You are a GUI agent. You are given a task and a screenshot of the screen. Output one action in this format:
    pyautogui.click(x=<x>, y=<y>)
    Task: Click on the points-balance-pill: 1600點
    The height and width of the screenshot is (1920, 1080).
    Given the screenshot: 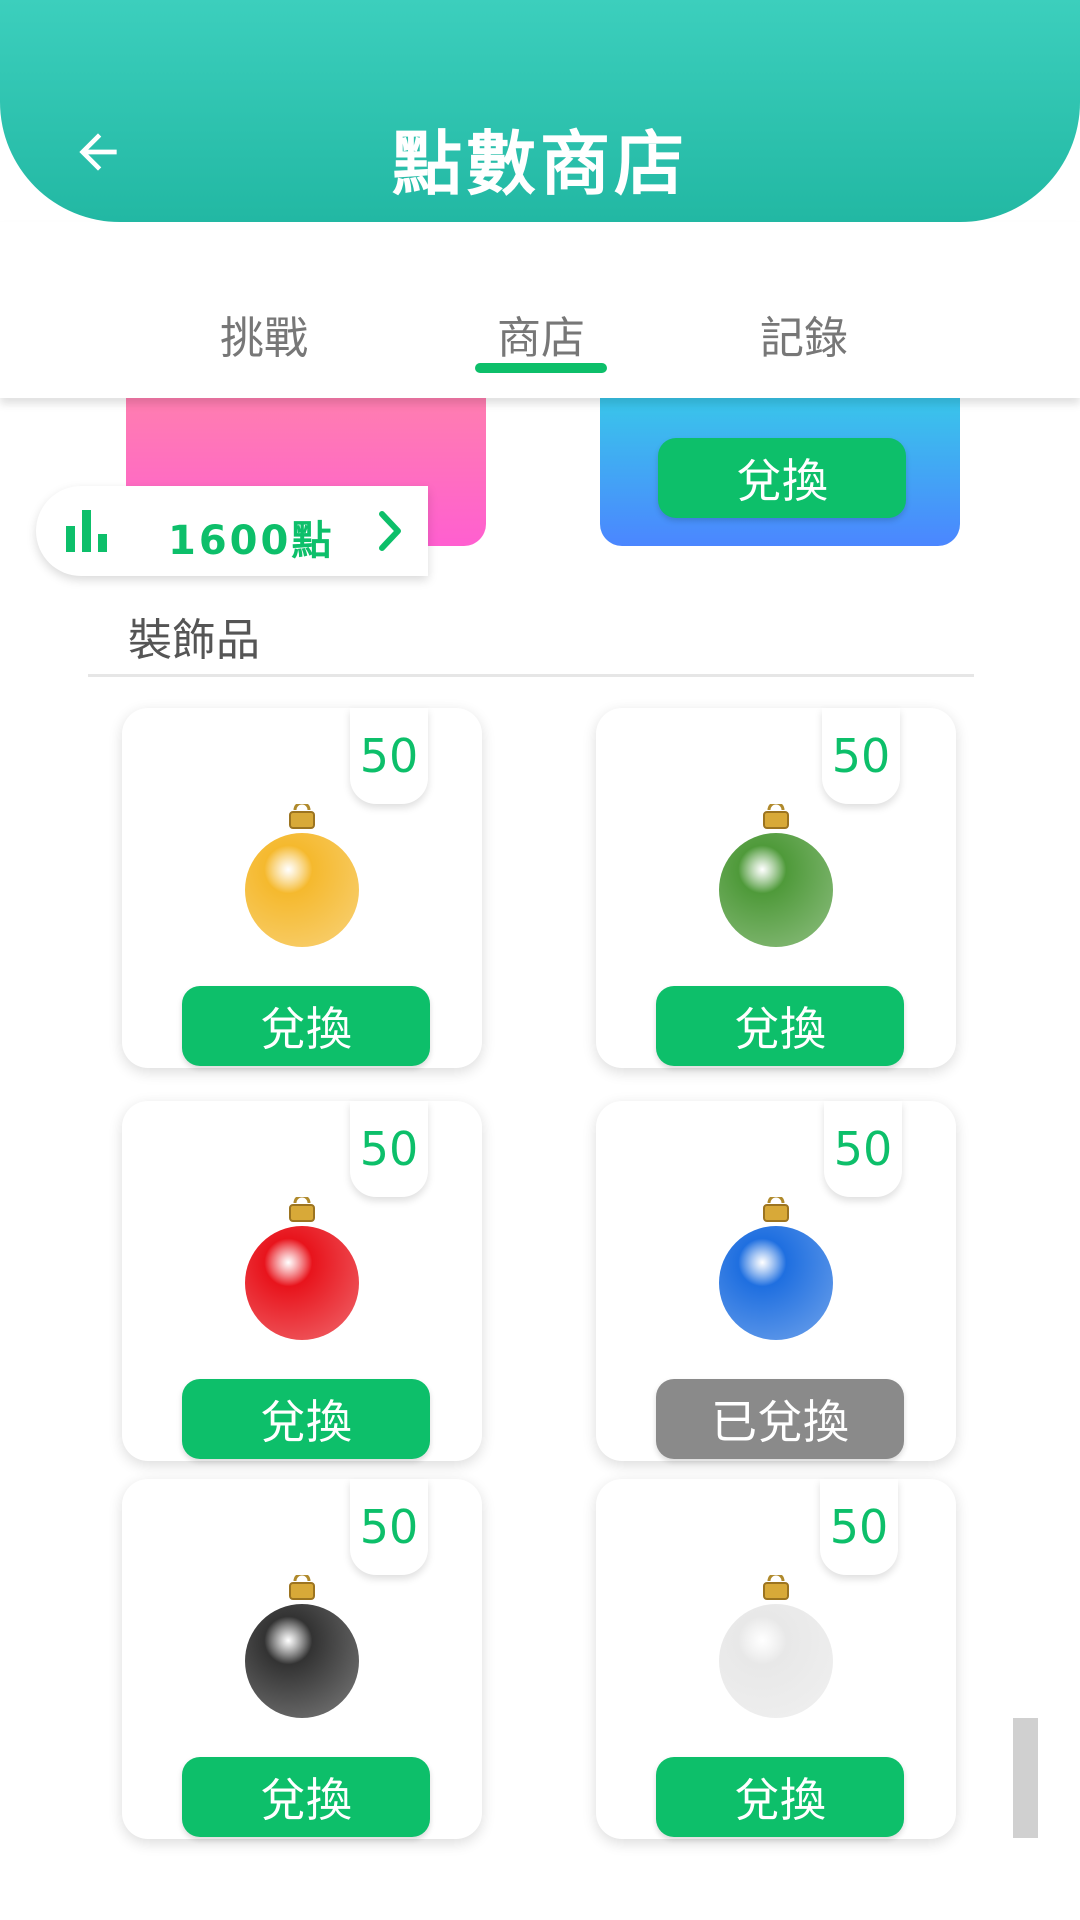 What is the action you would take?
    pyautogui.click(x=232, y=531)
    